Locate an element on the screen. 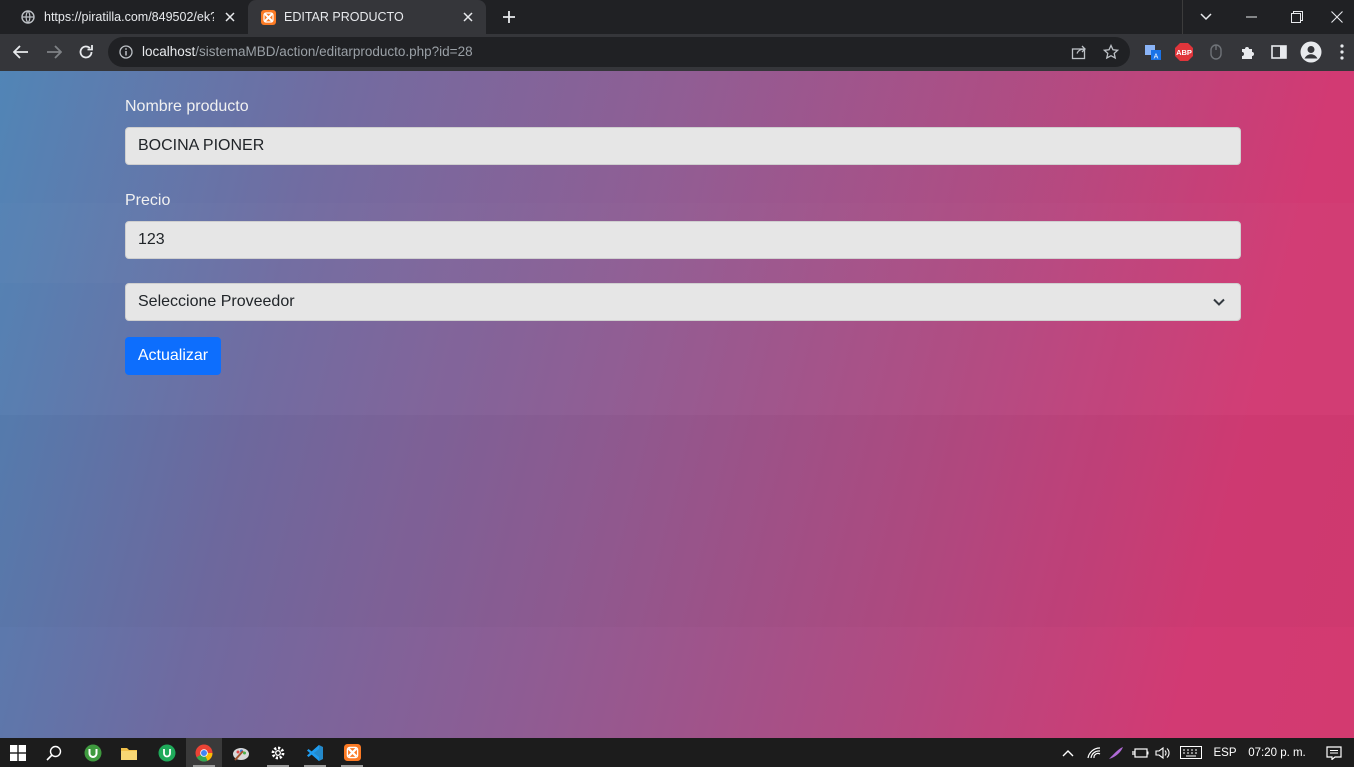 This screenshot has width=1354, height=767. xampp-icon is located at coordinates (268, 17).